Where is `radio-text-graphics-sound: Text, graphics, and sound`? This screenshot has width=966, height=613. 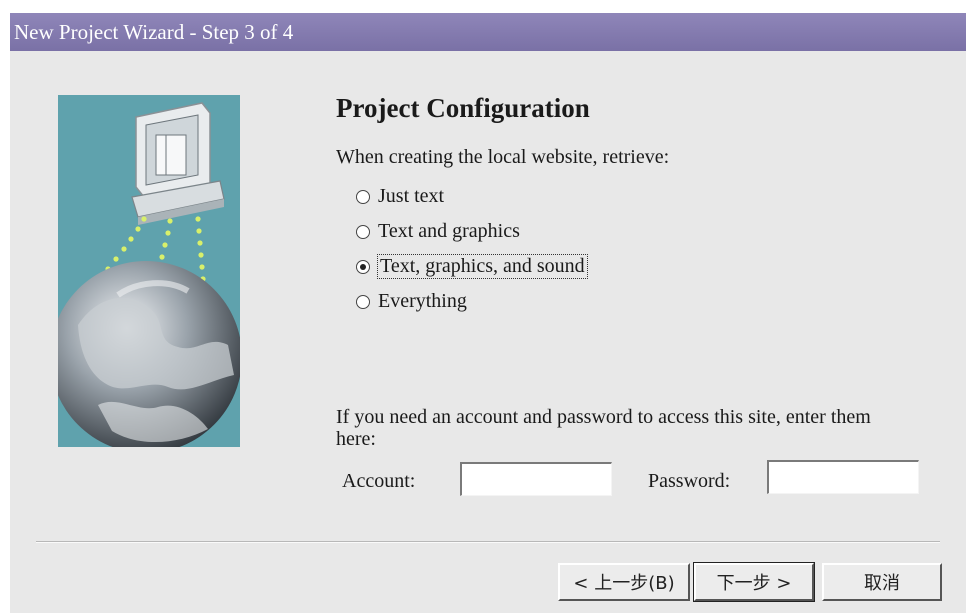
radio-text-graphics-sound: Text, graphics, and sound is located at coordinates (472, 266).